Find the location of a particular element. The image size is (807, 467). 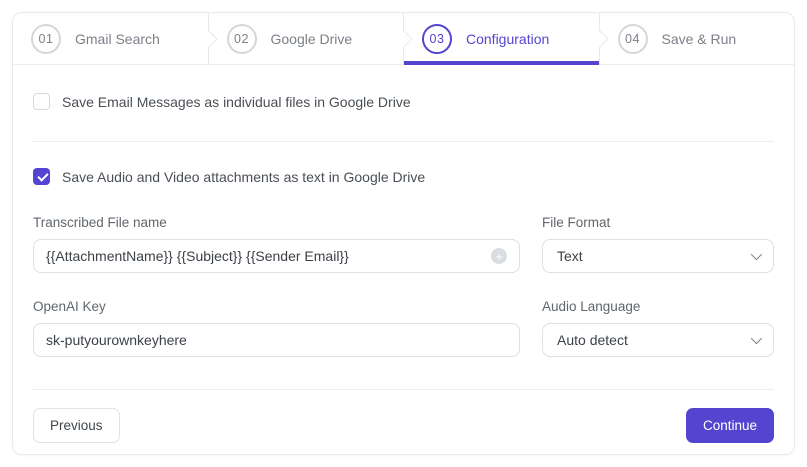

tab-label: Gmail Search is located at coordinates (117, 38).